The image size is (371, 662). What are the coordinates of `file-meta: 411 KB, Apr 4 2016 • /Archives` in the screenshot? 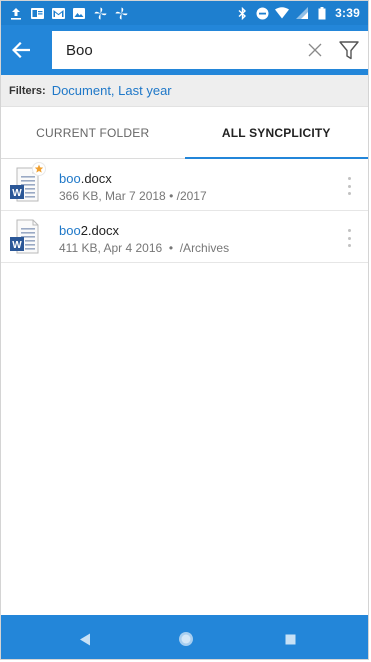 It's located at (144, 248).